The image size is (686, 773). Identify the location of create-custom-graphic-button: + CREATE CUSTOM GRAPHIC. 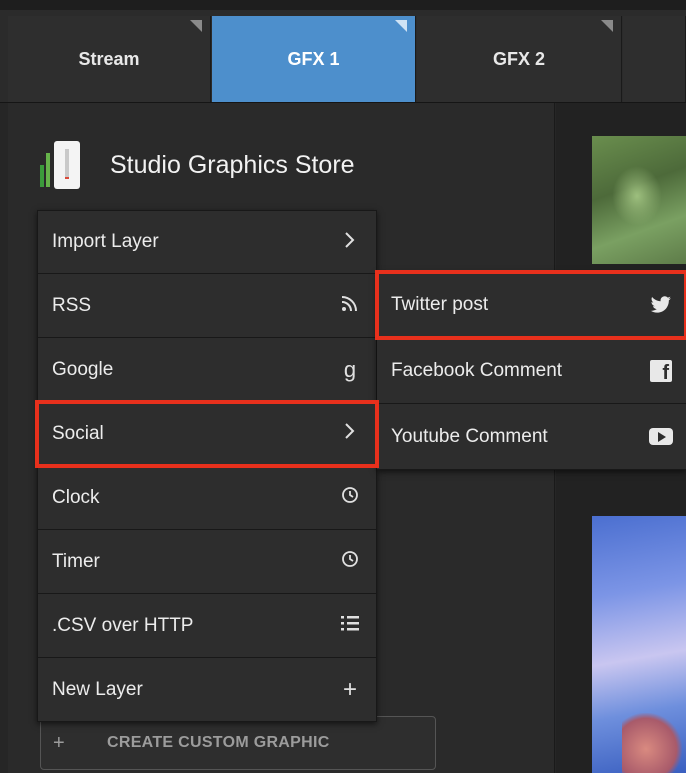
(238, 743).